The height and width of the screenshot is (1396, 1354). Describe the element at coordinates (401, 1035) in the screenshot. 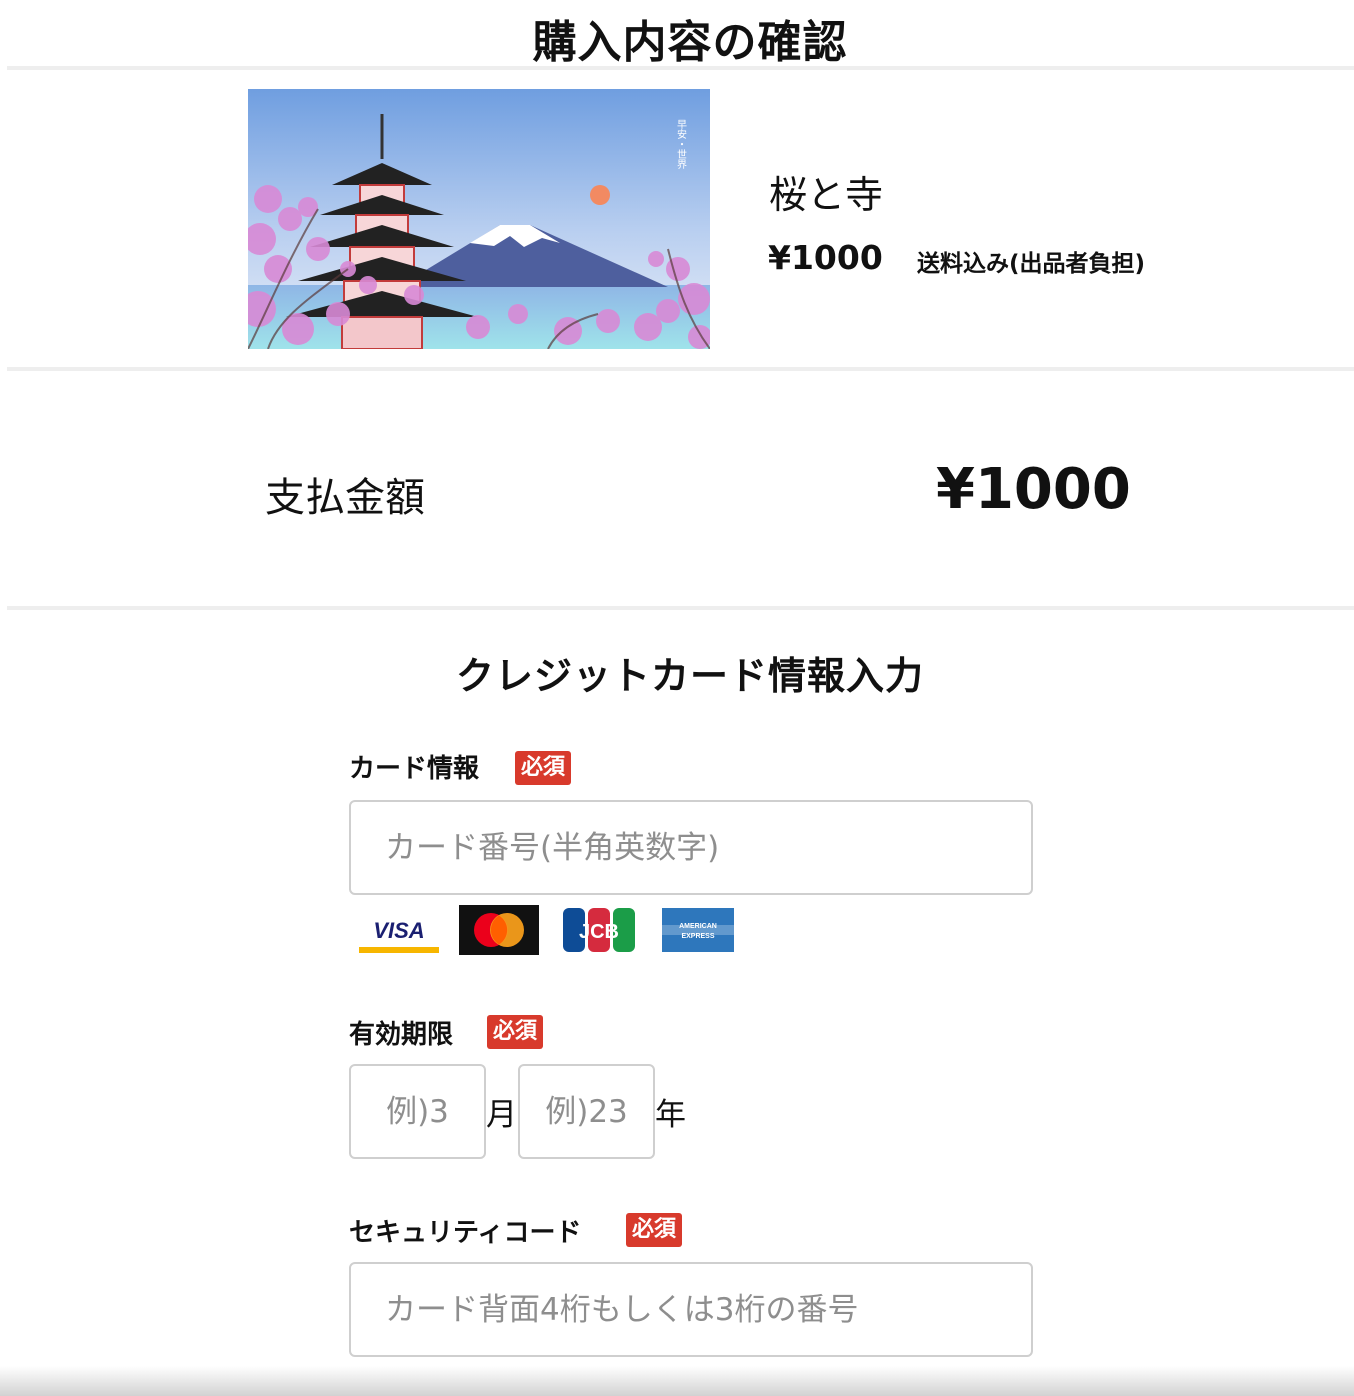

I see `expiry-label: 有効期限` at that location.